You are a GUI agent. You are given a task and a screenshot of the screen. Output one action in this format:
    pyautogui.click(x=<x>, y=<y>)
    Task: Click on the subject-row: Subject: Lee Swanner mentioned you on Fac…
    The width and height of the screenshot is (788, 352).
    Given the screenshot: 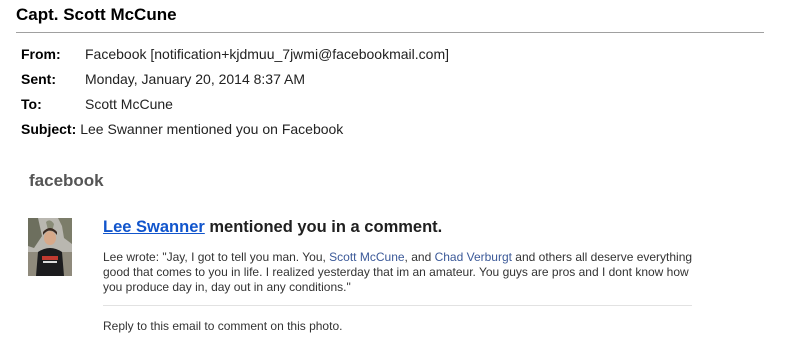 What is the action you would take?
    pyautogui.click(x=182, y=129)
    